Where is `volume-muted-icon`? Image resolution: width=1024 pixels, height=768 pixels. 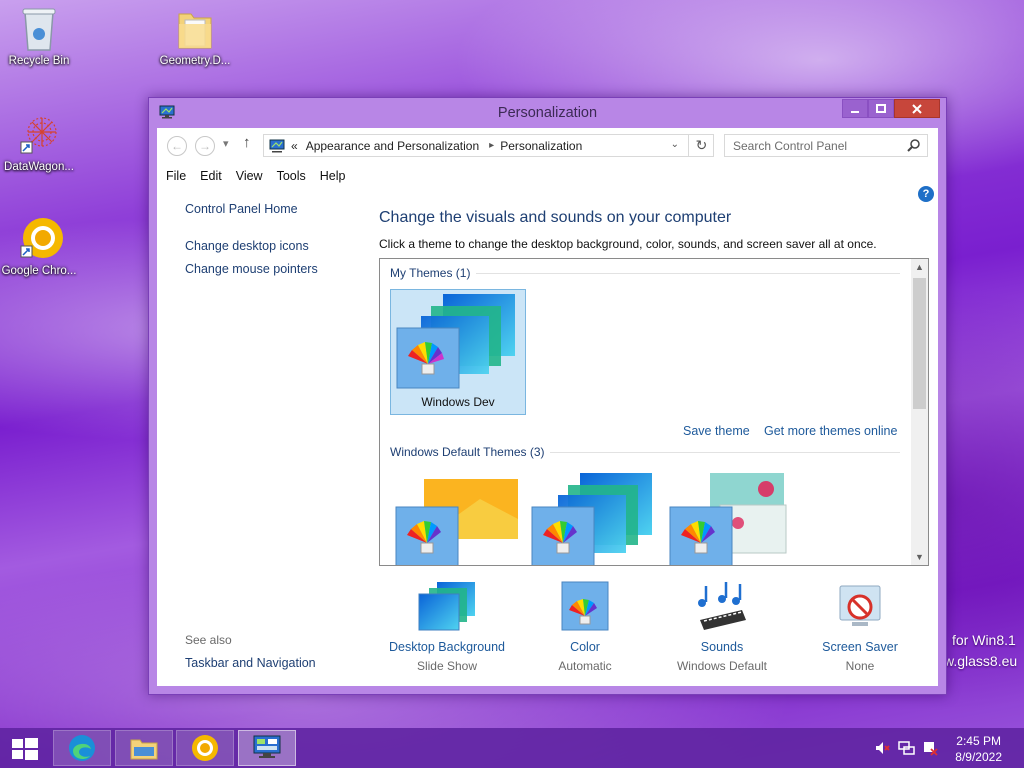 volume-muted-icon is located at coordinates (882, 748).